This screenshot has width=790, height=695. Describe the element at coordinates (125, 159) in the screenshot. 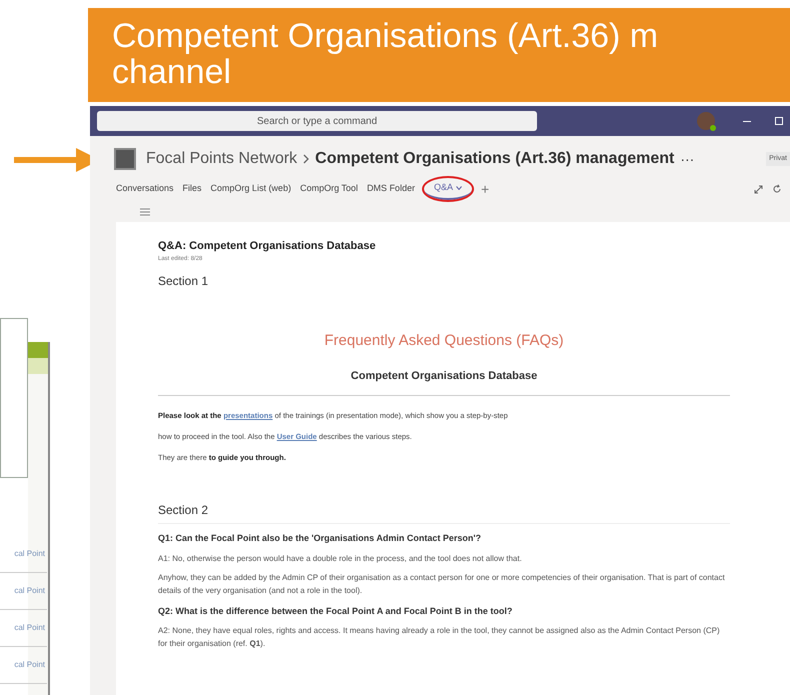

I see `team-icon` at that location.